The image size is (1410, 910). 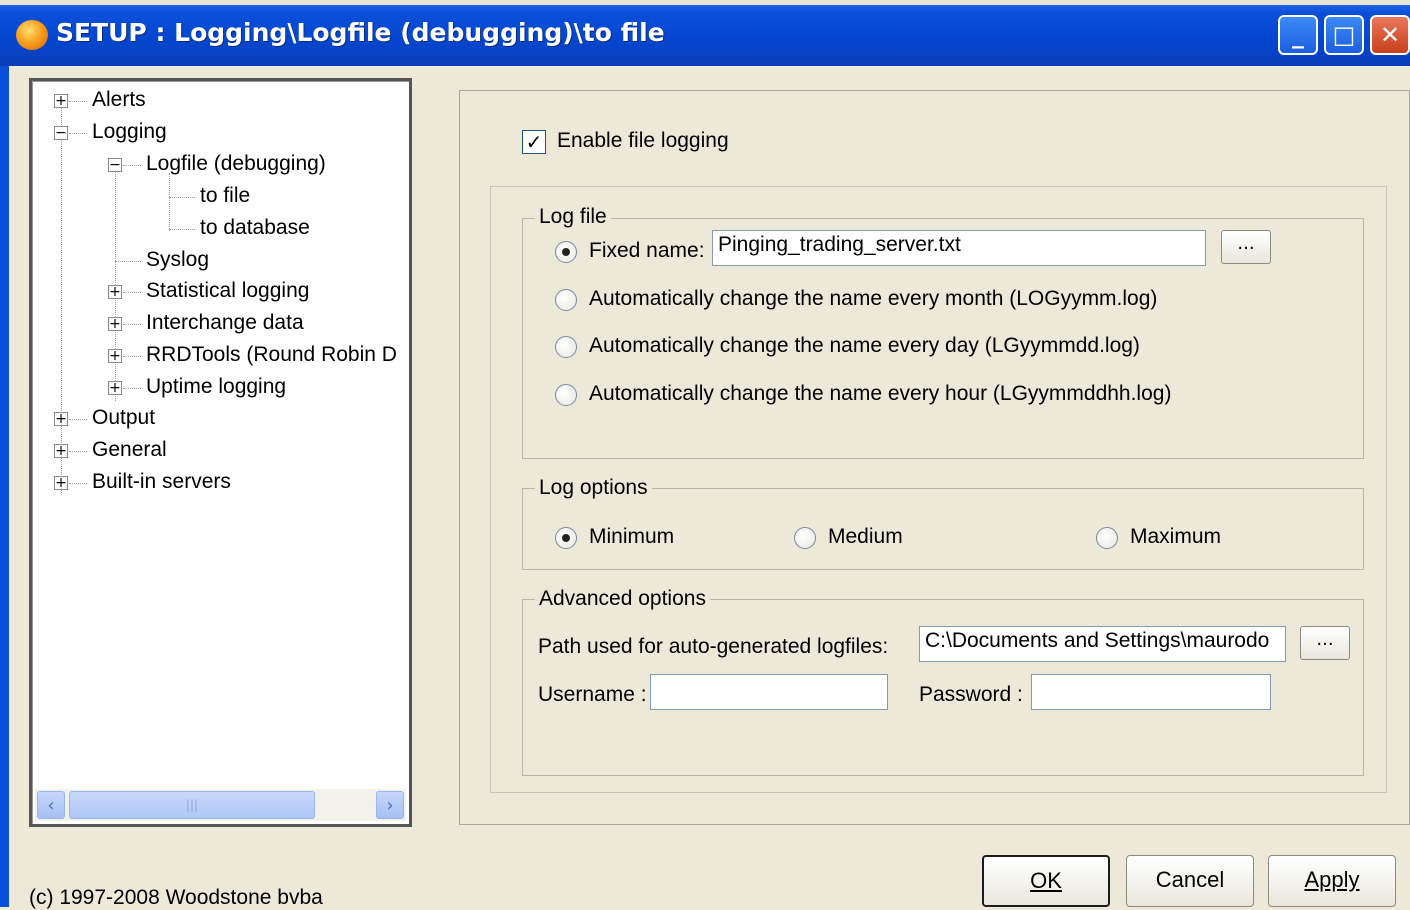 I want to click on apply-button-label: Apply, so click(x=1332, y=879).